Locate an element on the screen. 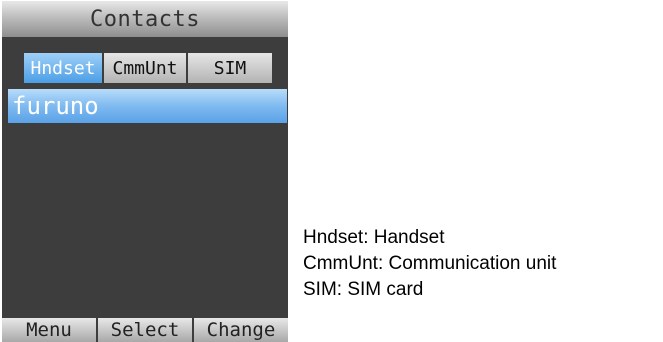  legend-communication-unit: CmmUnt: Communication unit is located at coordinates (430, 263).